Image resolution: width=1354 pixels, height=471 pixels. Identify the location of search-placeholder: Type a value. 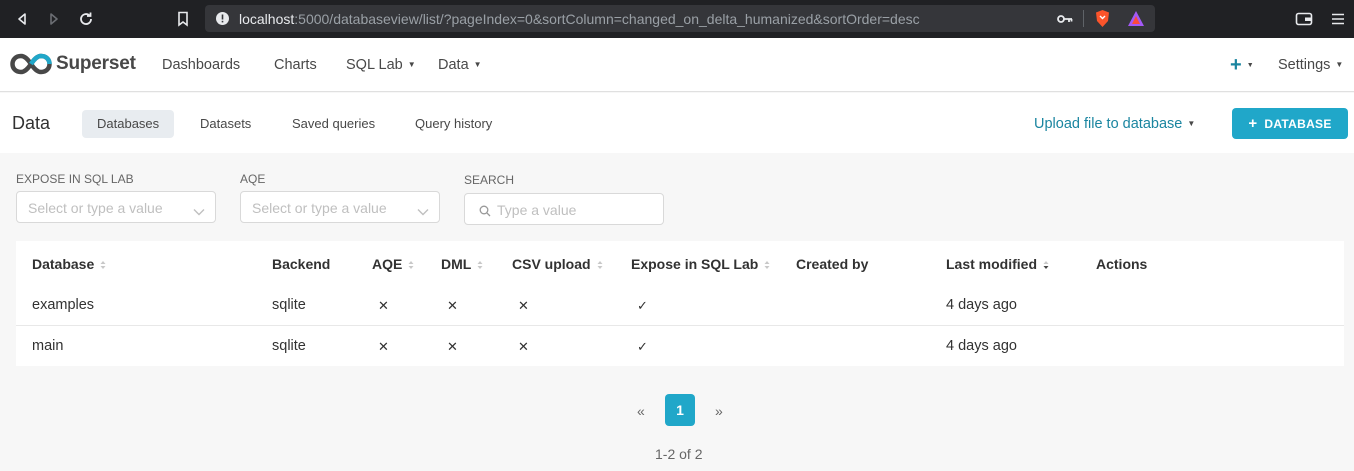
(537, 210).